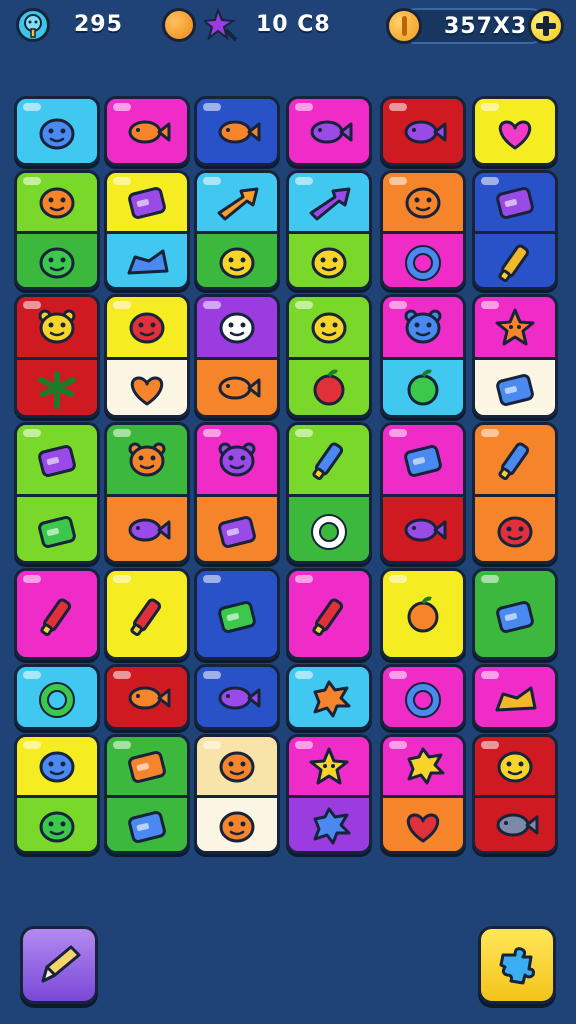 This screenshot has height=1024, width=576. What do you see at coordinates (329, 766) in the screenshot?
I see `yellow-star-icon` at bounding box center [329, 766].